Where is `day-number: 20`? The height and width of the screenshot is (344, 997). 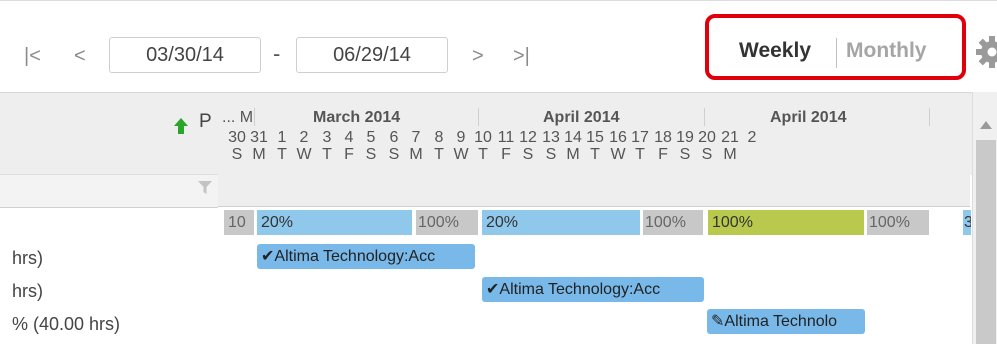 day-number: 20 is located at coordinates (707, 137).